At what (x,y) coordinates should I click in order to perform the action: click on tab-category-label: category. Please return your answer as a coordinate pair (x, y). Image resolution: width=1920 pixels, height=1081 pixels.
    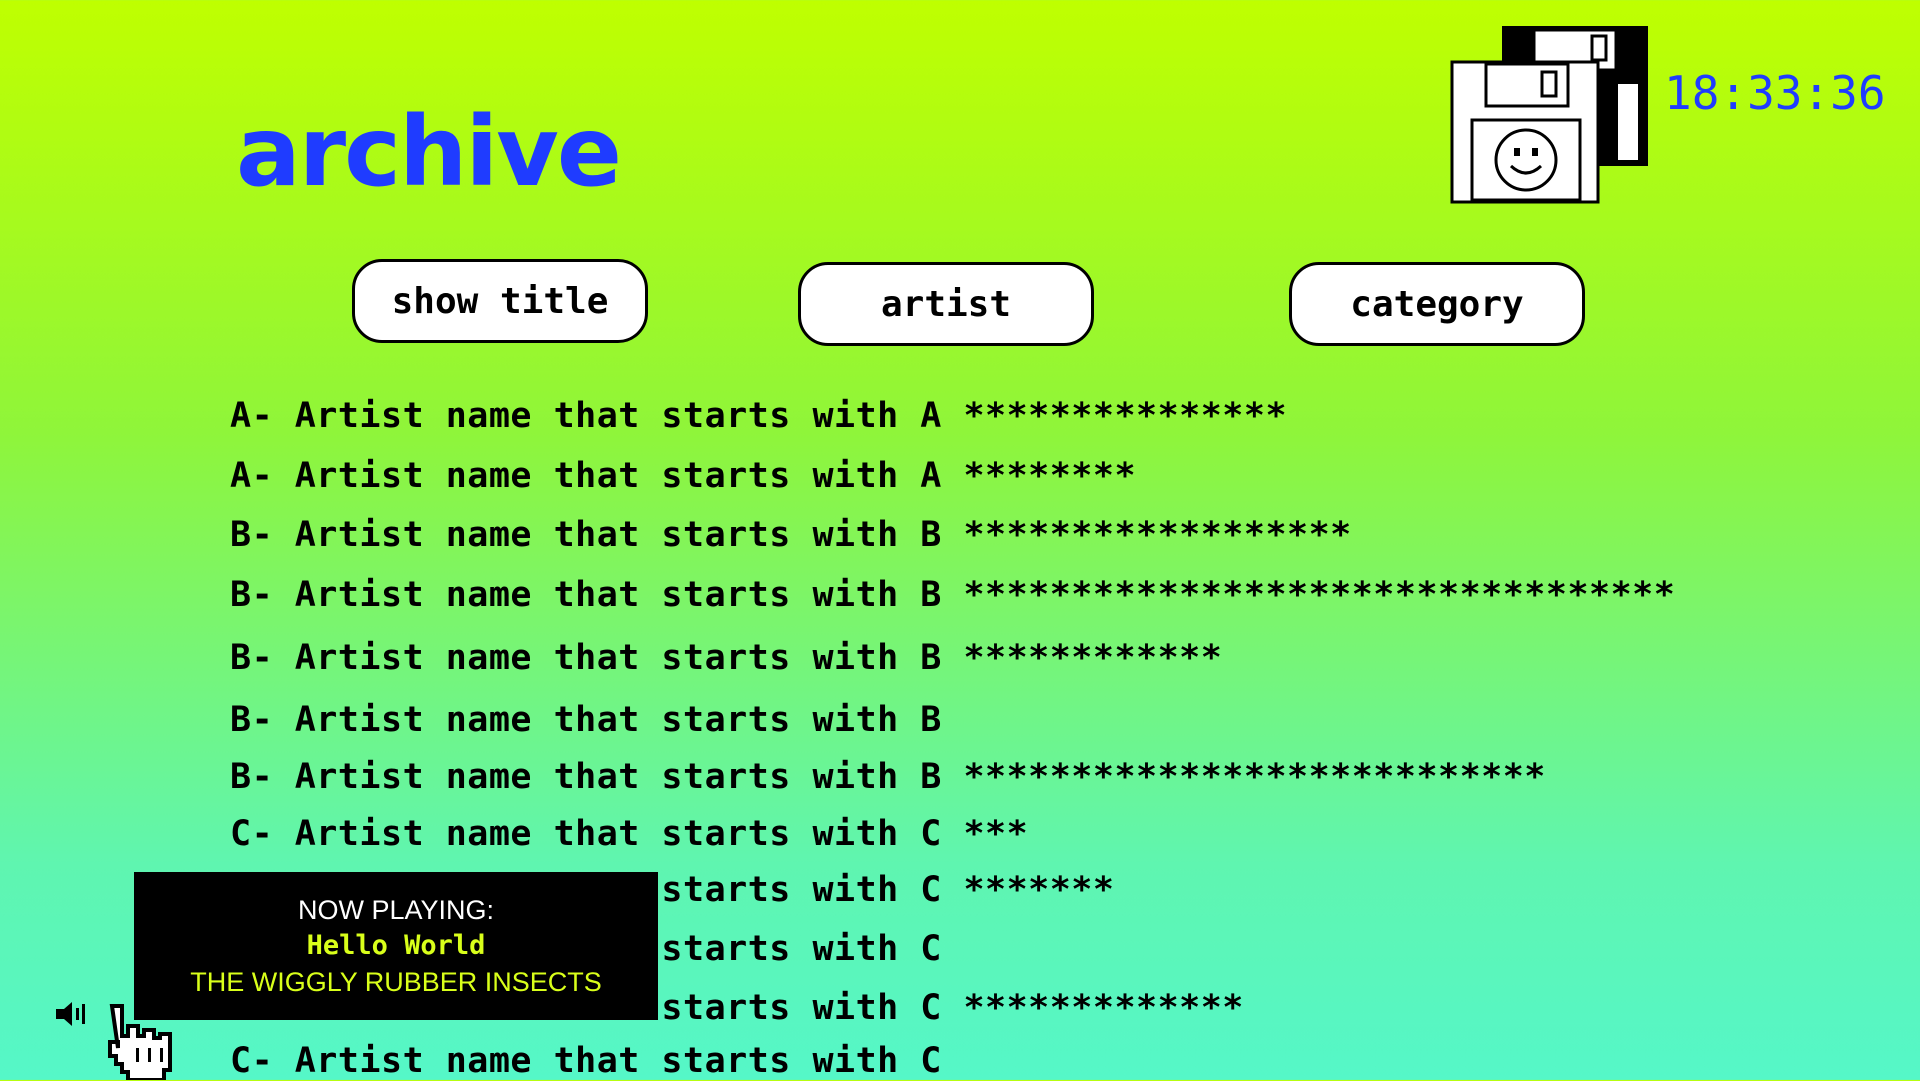
    Looking at the image, I should click on (1437, 304).